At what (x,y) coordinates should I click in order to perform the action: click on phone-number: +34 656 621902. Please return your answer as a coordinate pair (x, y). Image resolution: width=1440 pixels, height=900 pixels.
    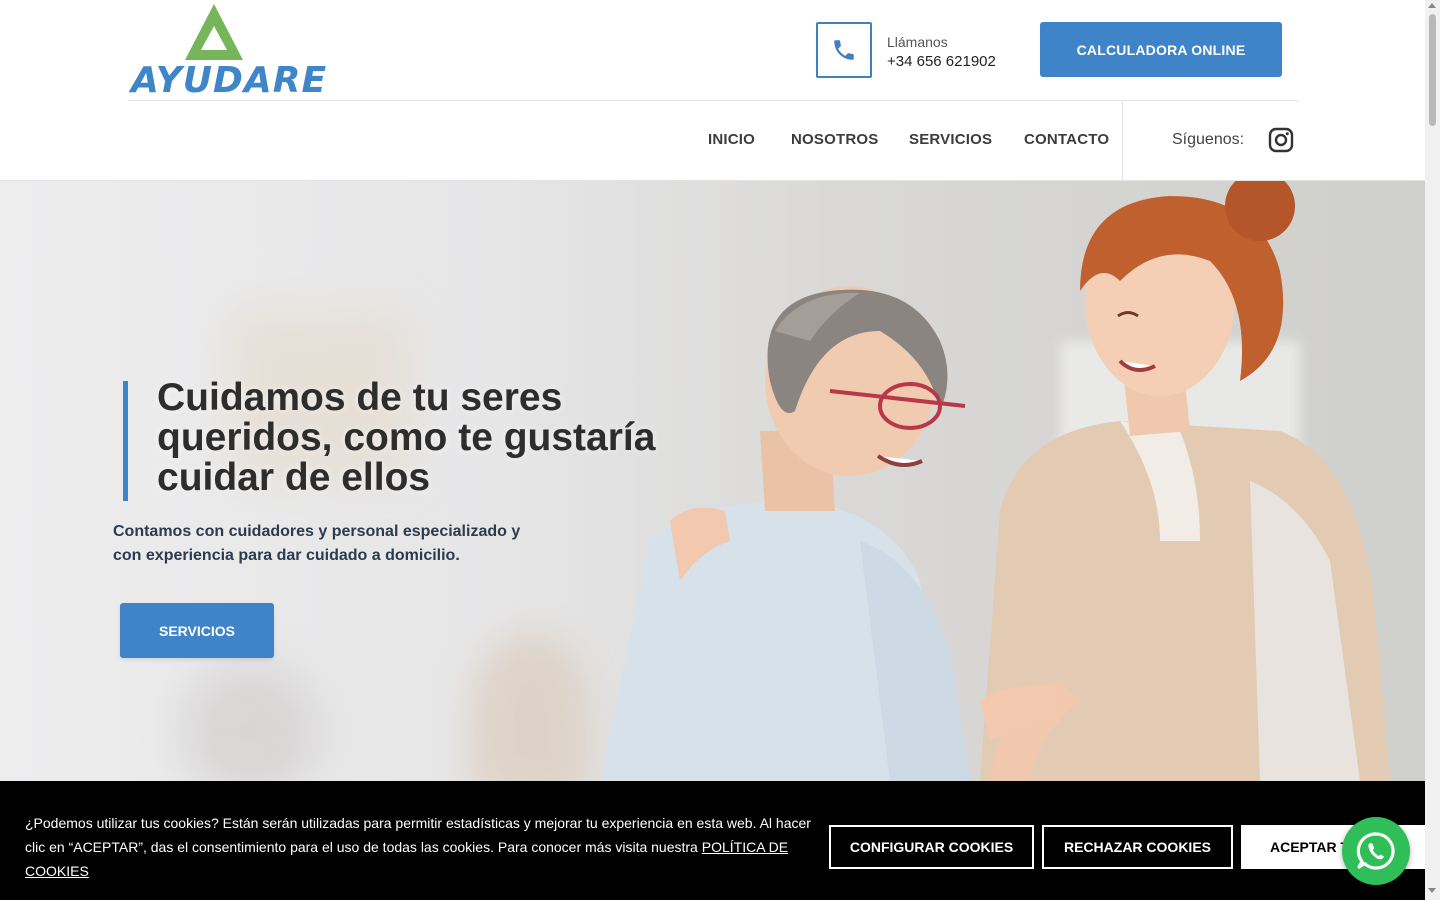
    Looking at the image, I should click on (941, 61).